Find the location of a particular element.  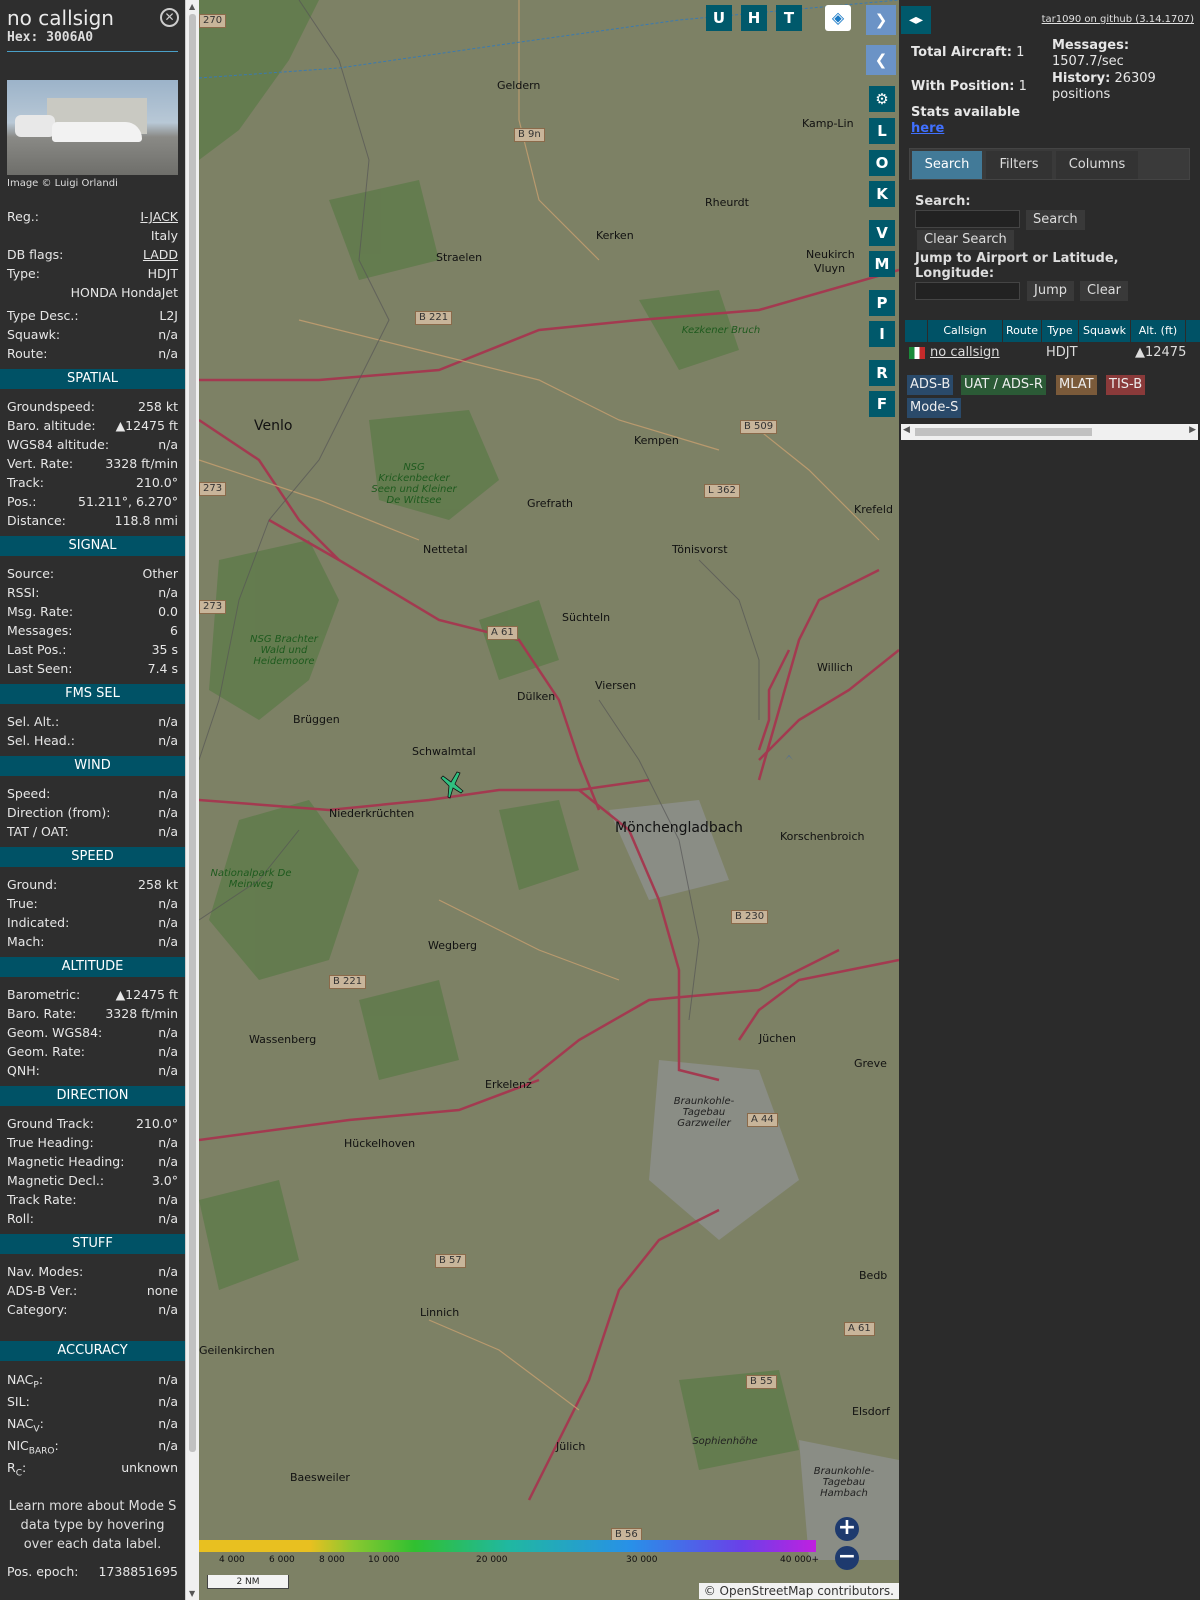

map-label: Grefrath is located at coordinates (550, 503).